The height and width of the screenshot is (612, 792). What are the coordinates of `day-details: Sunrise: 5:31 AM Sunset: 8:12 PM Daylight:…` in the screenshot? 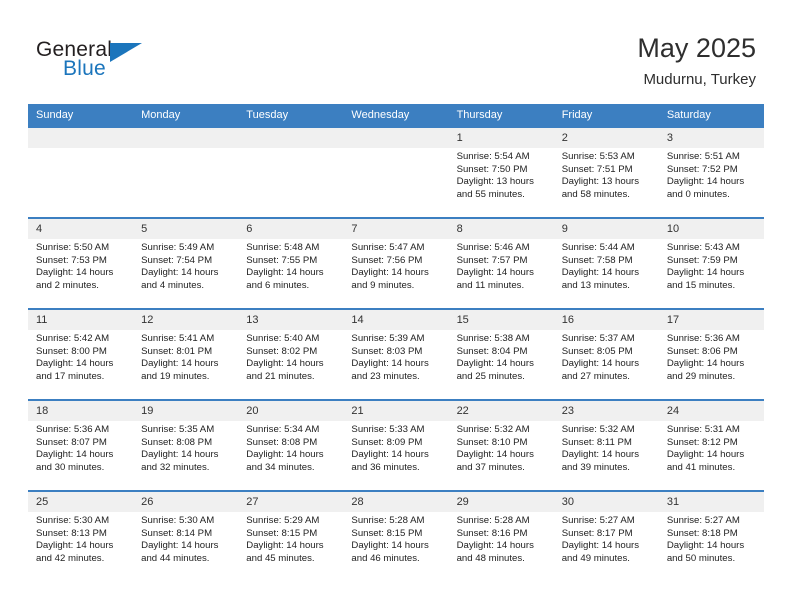 It's located at (711, 447).